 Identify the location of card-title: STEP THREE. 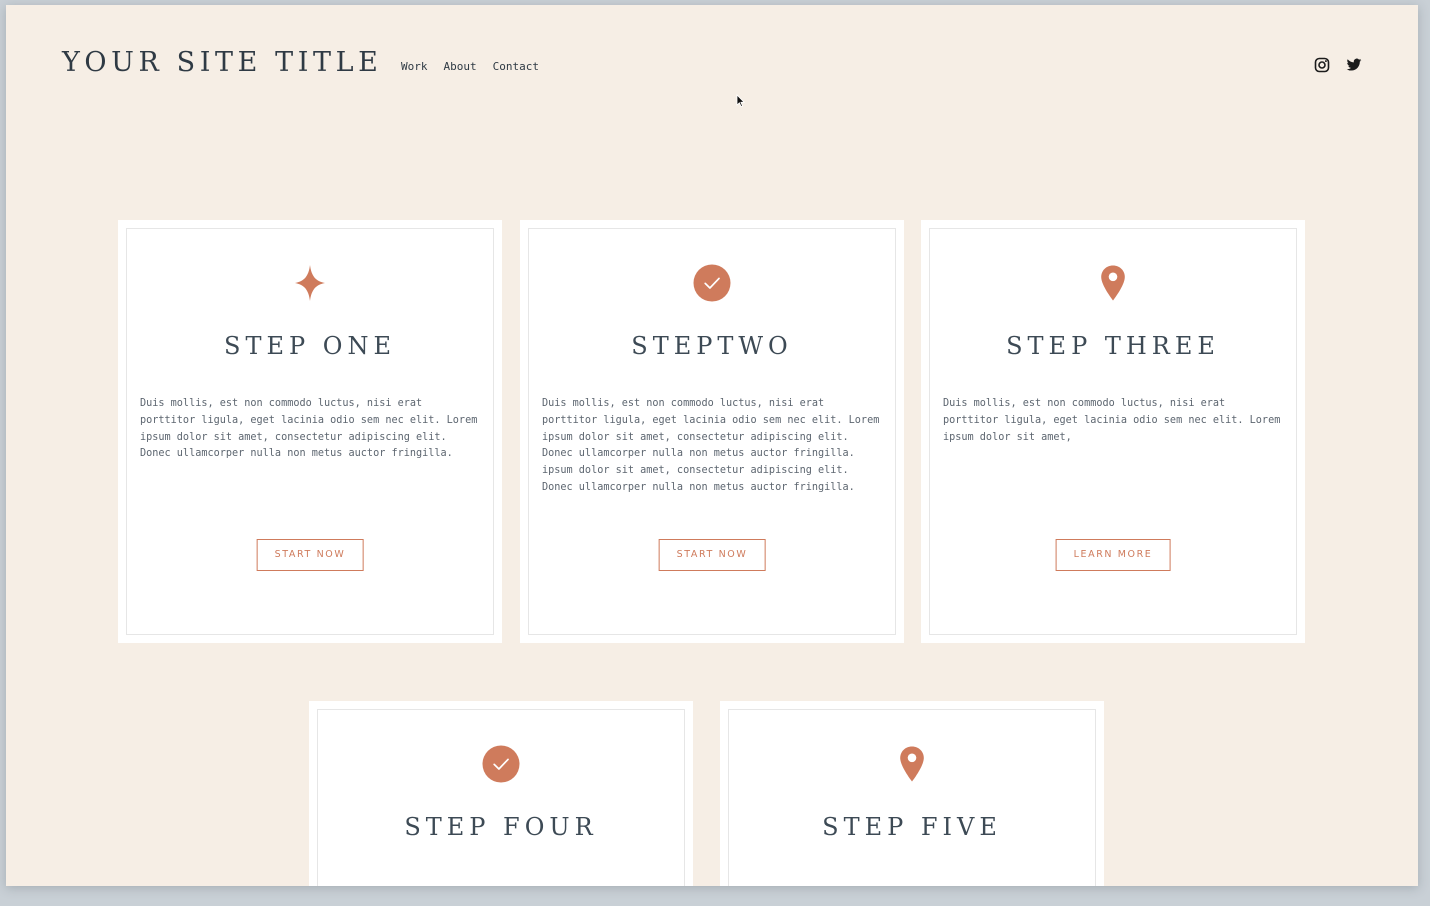
(1113, 346).